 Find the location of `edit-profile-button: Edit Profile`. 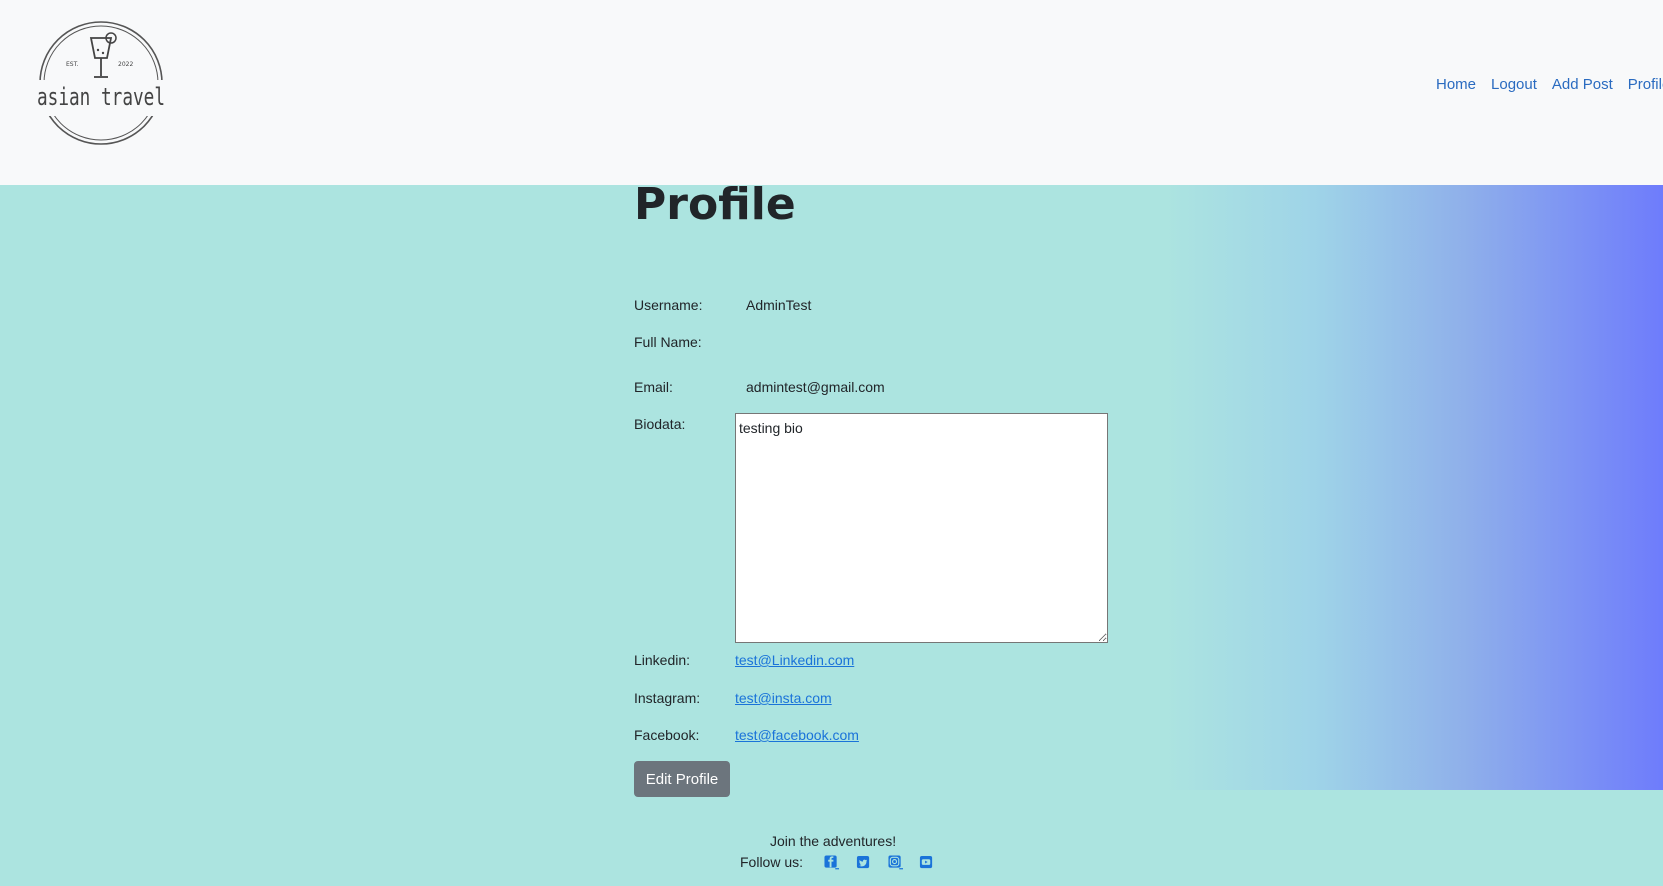

edit-profile-button: Edit Profile is located at coordinates (682, 779).